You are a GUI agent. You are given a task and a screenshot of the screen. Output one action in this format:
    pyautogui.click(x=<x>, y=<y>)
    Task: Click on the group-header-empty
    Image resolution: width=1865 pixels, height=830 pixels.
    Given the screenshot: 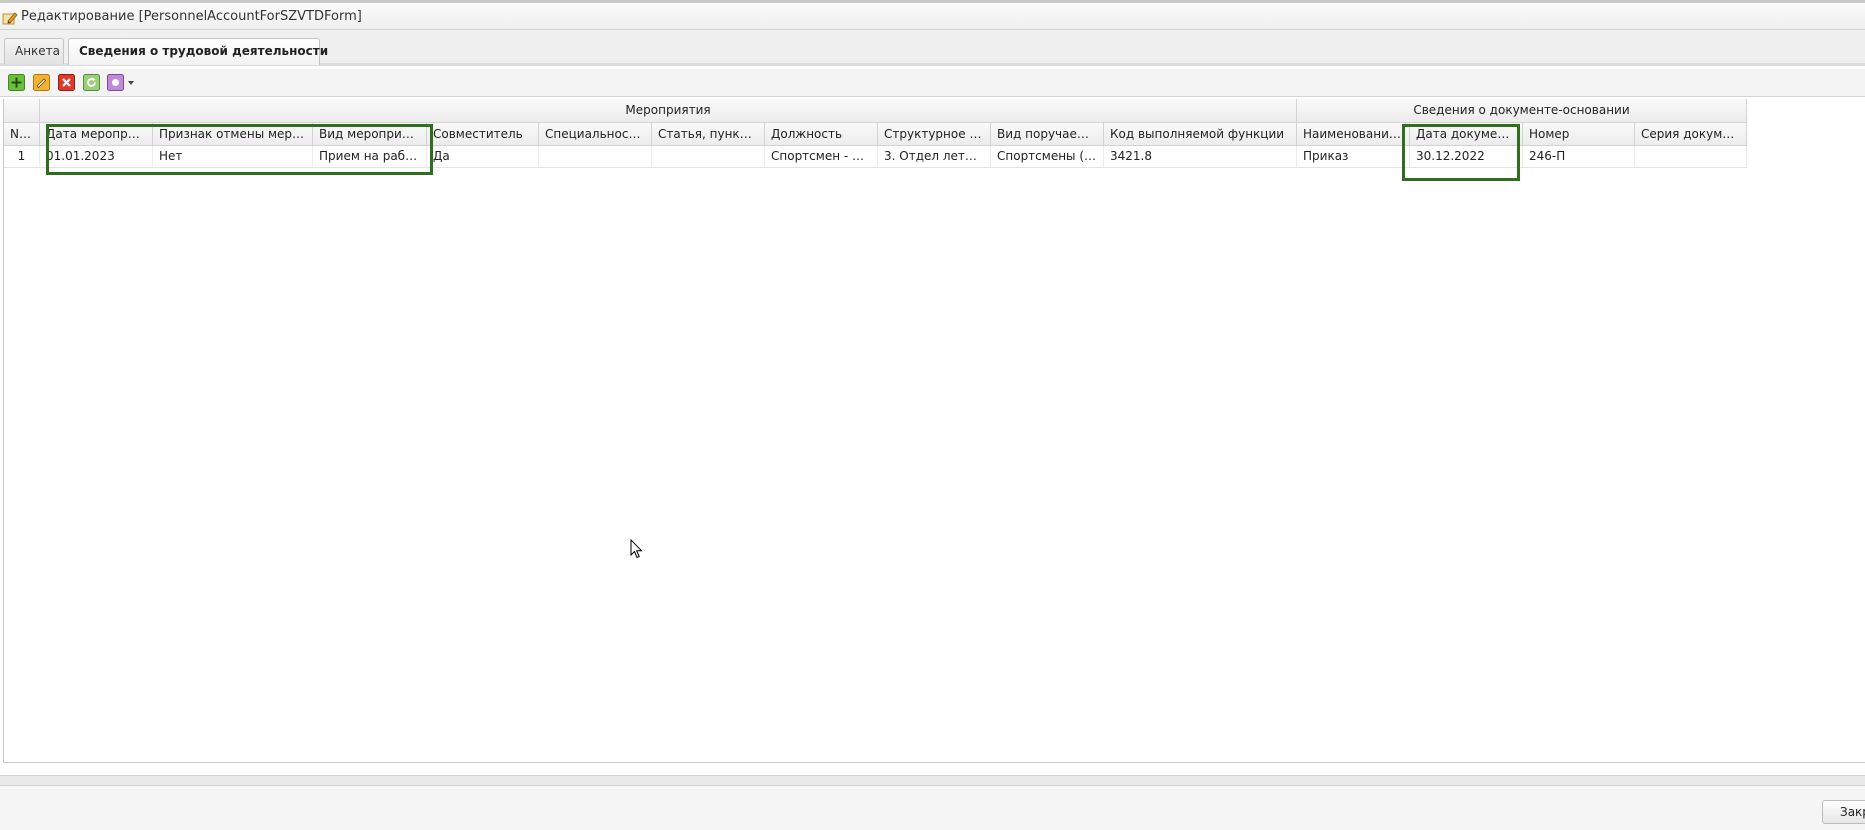 What is the action you would take?
    pyautogui.click(x=22, y=111)
    